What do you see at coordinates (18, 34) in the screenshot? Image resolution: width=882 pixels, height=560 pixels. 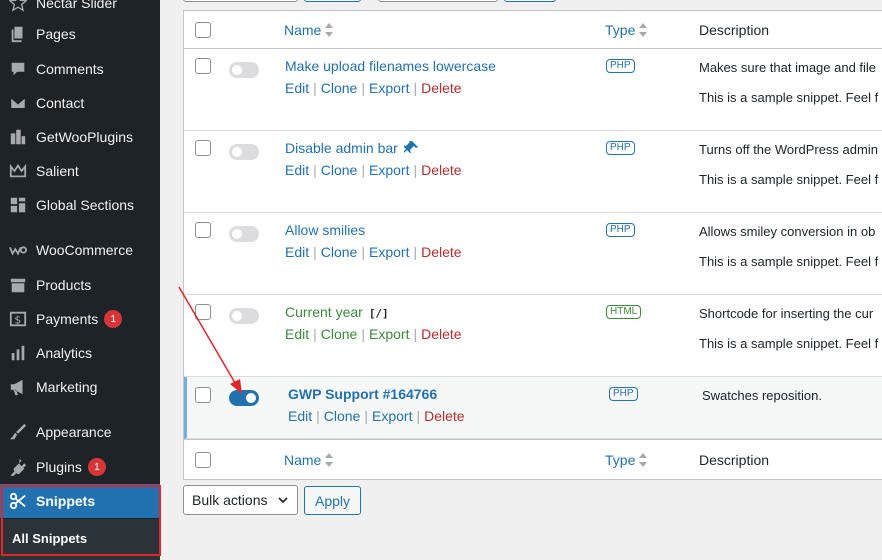 I see `pages-icon` at bounding box center [18, 34].